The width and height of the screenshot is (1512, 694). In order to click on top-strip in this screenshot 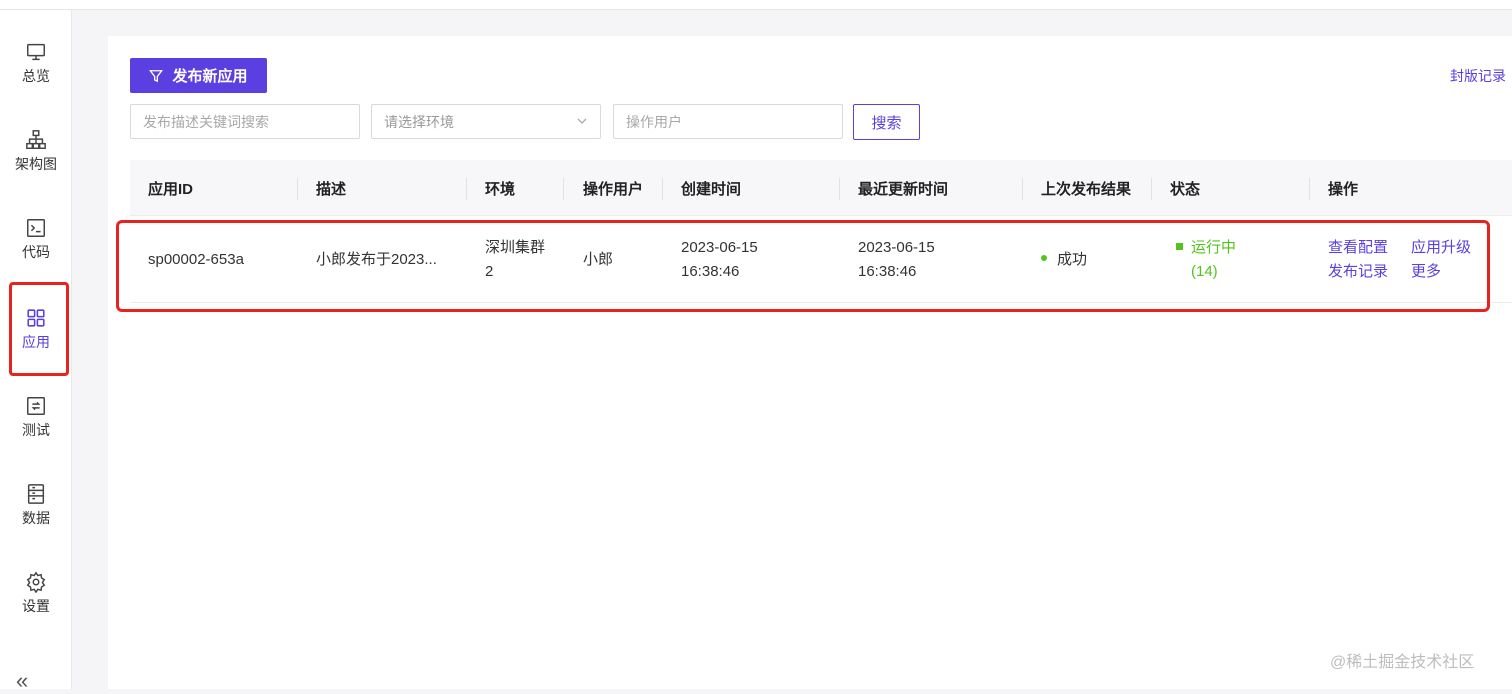, I will do `click(756, 5)`.